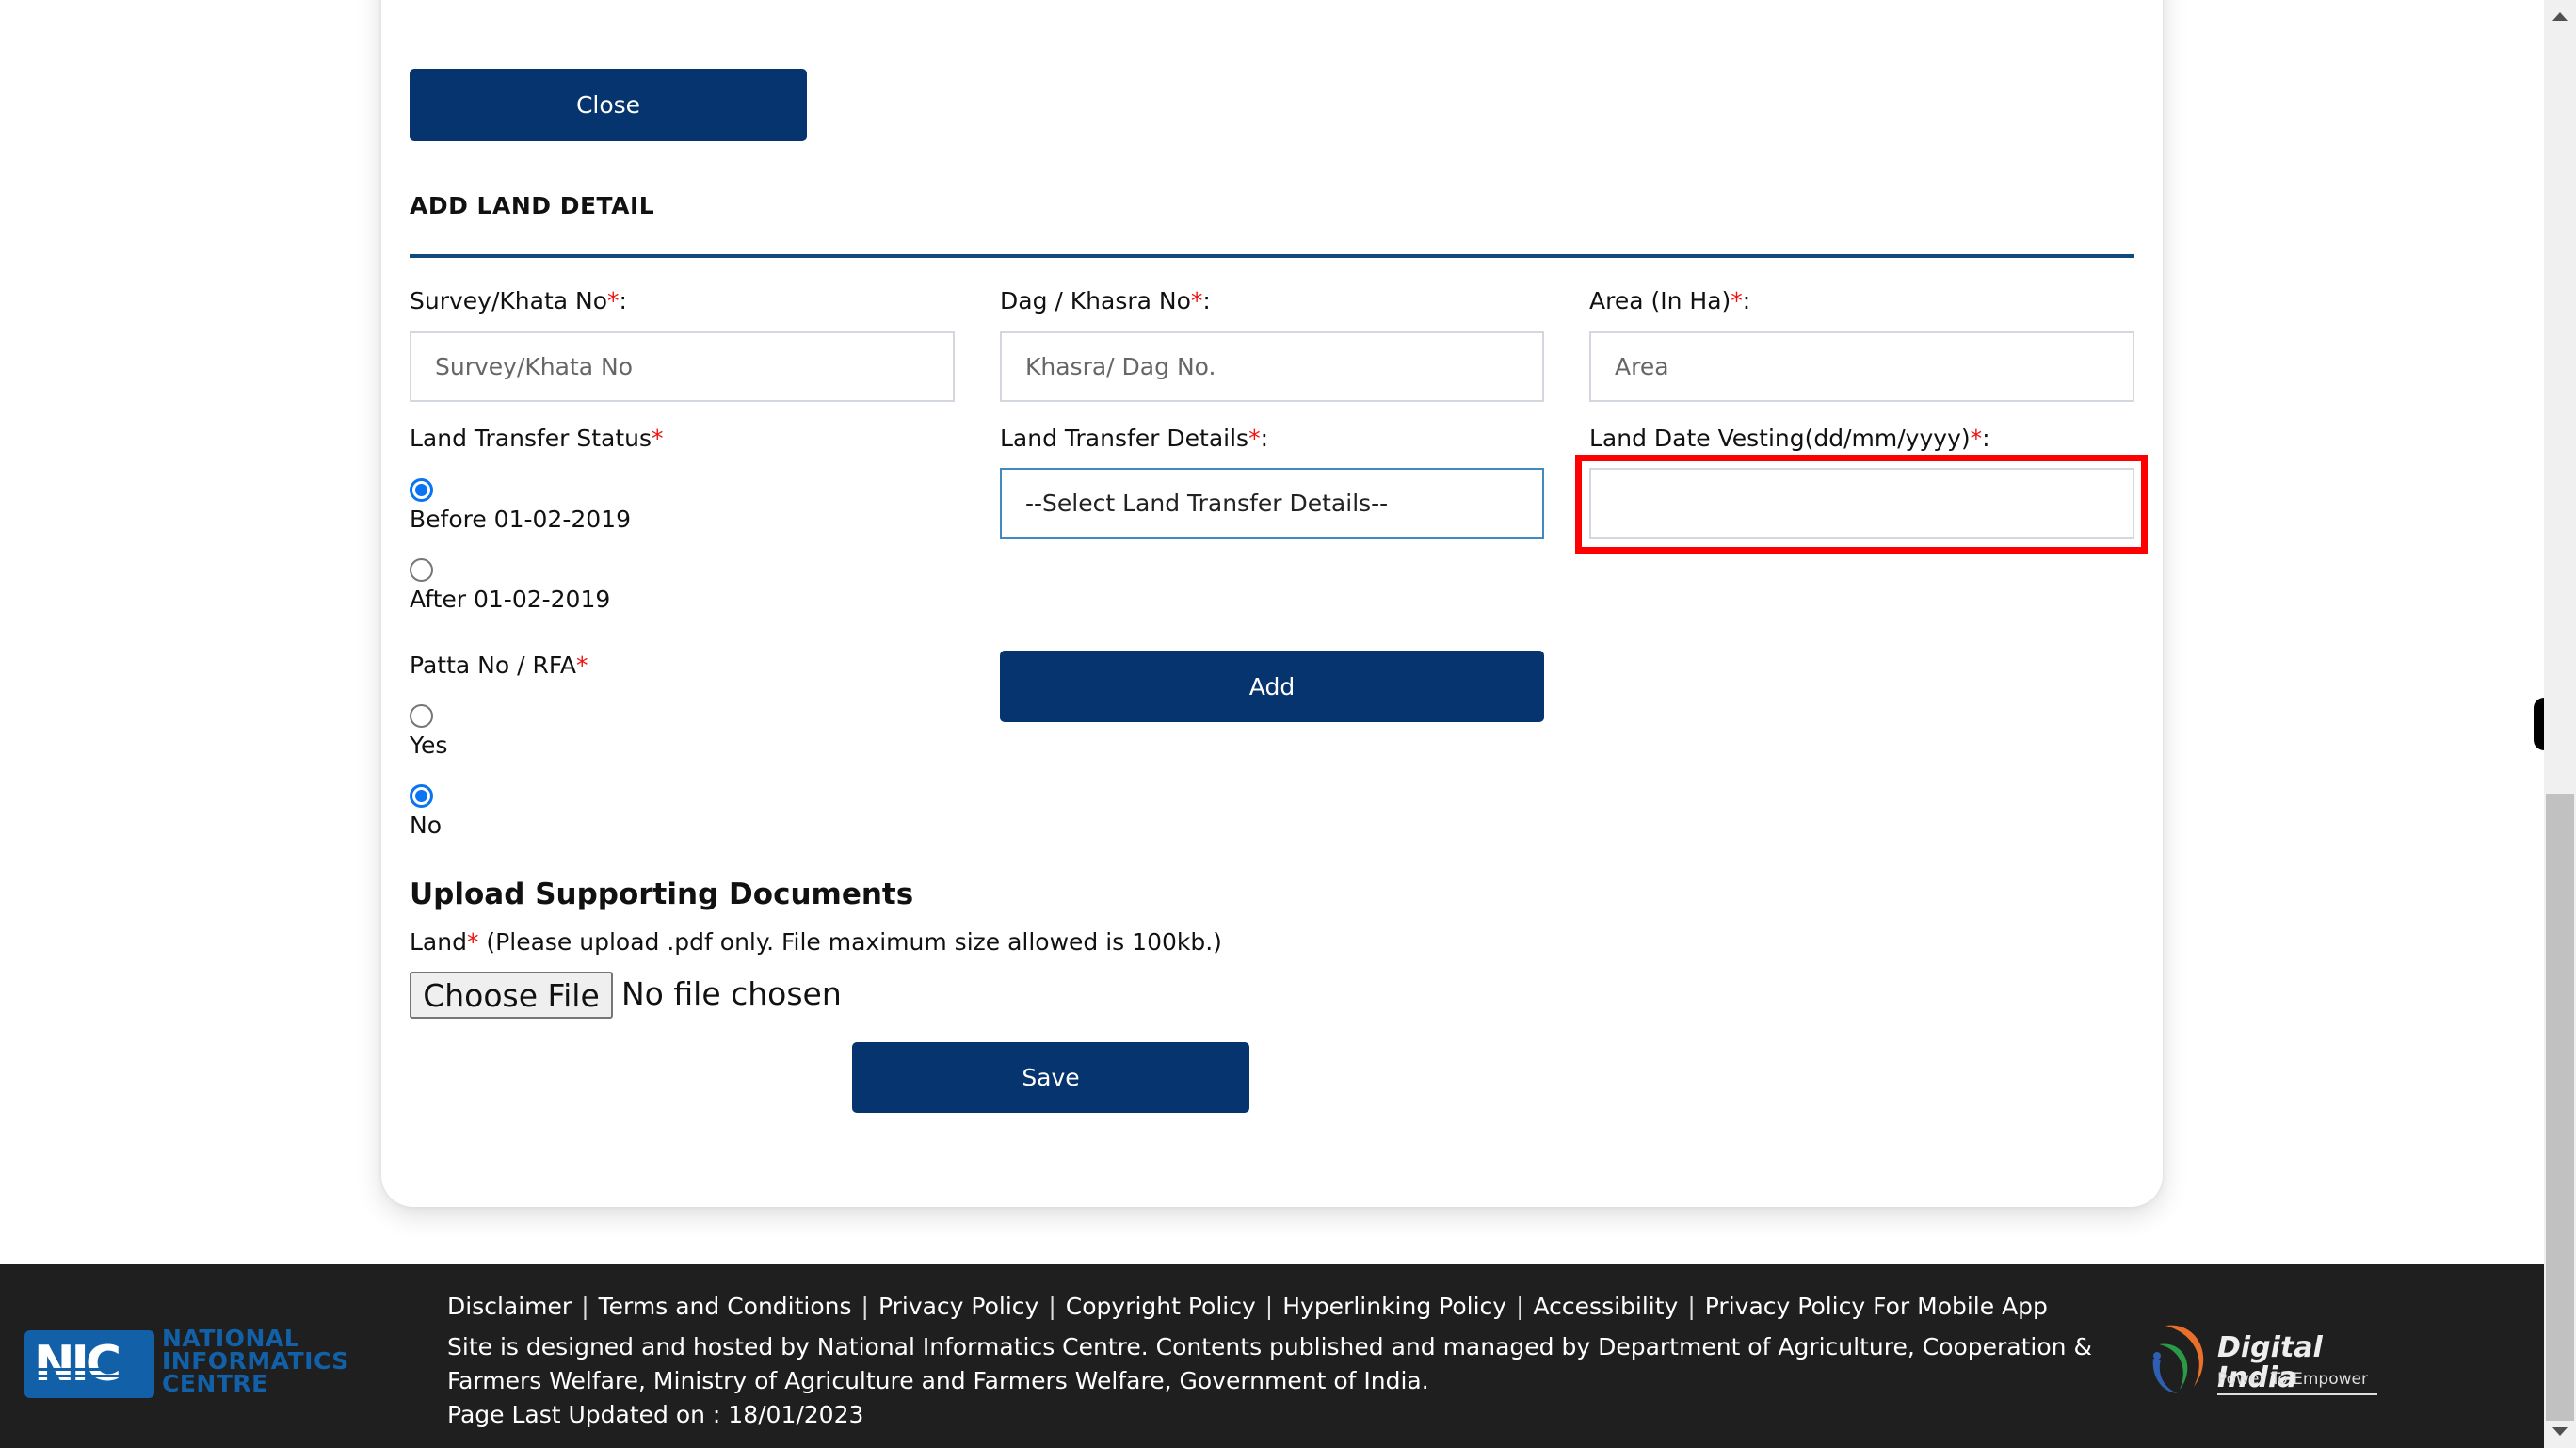 The width and height of the screenshot is (2576, 1448). What do you see at coordinates (958, 1306) in the screenshot?
I see `footer-link-privacy: Privacy Policy` at bounding box center [958, 1306].